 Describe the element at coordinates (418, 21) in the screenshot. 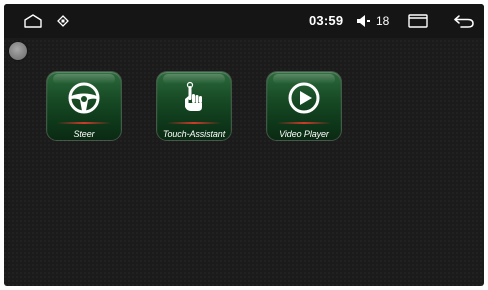

I see `recent-apps-icon` at that location.